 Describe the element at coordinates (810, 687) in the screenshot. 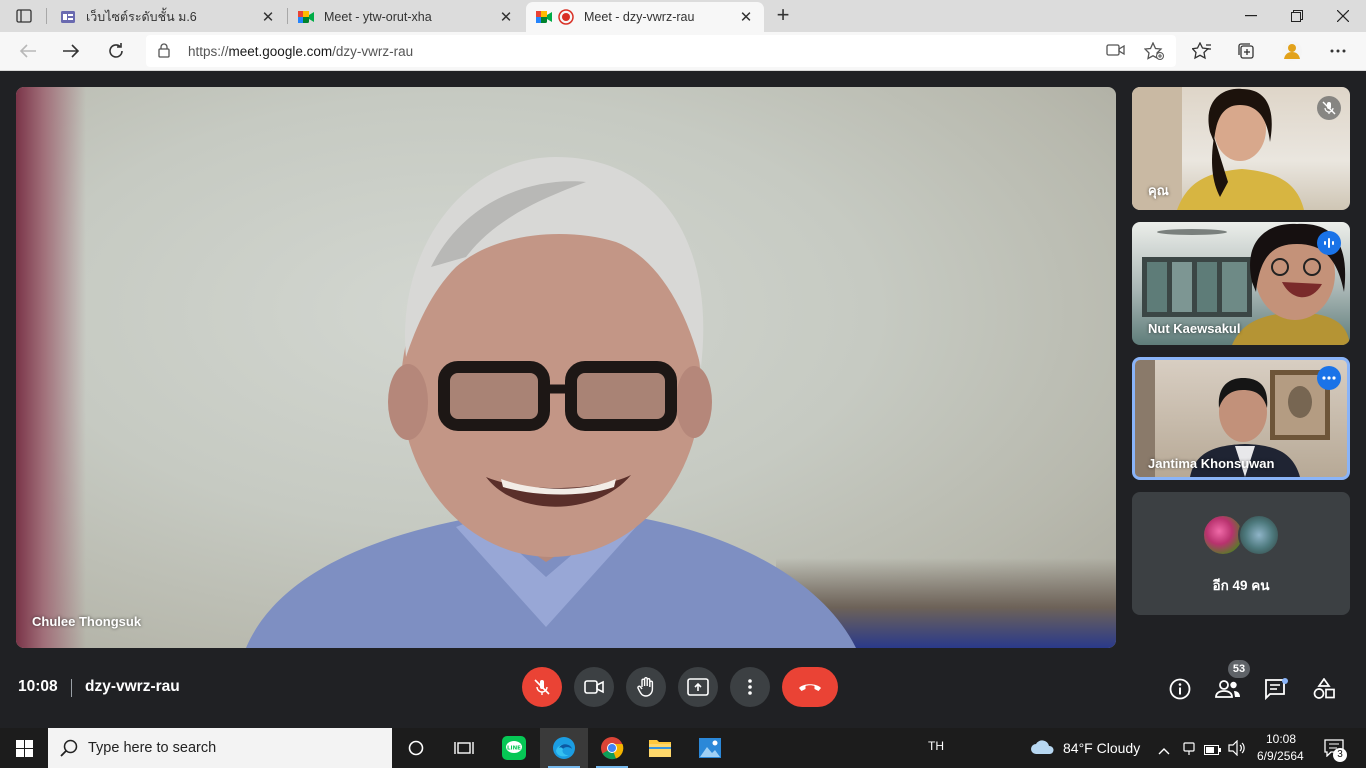

I see `end-call-button` at that location.